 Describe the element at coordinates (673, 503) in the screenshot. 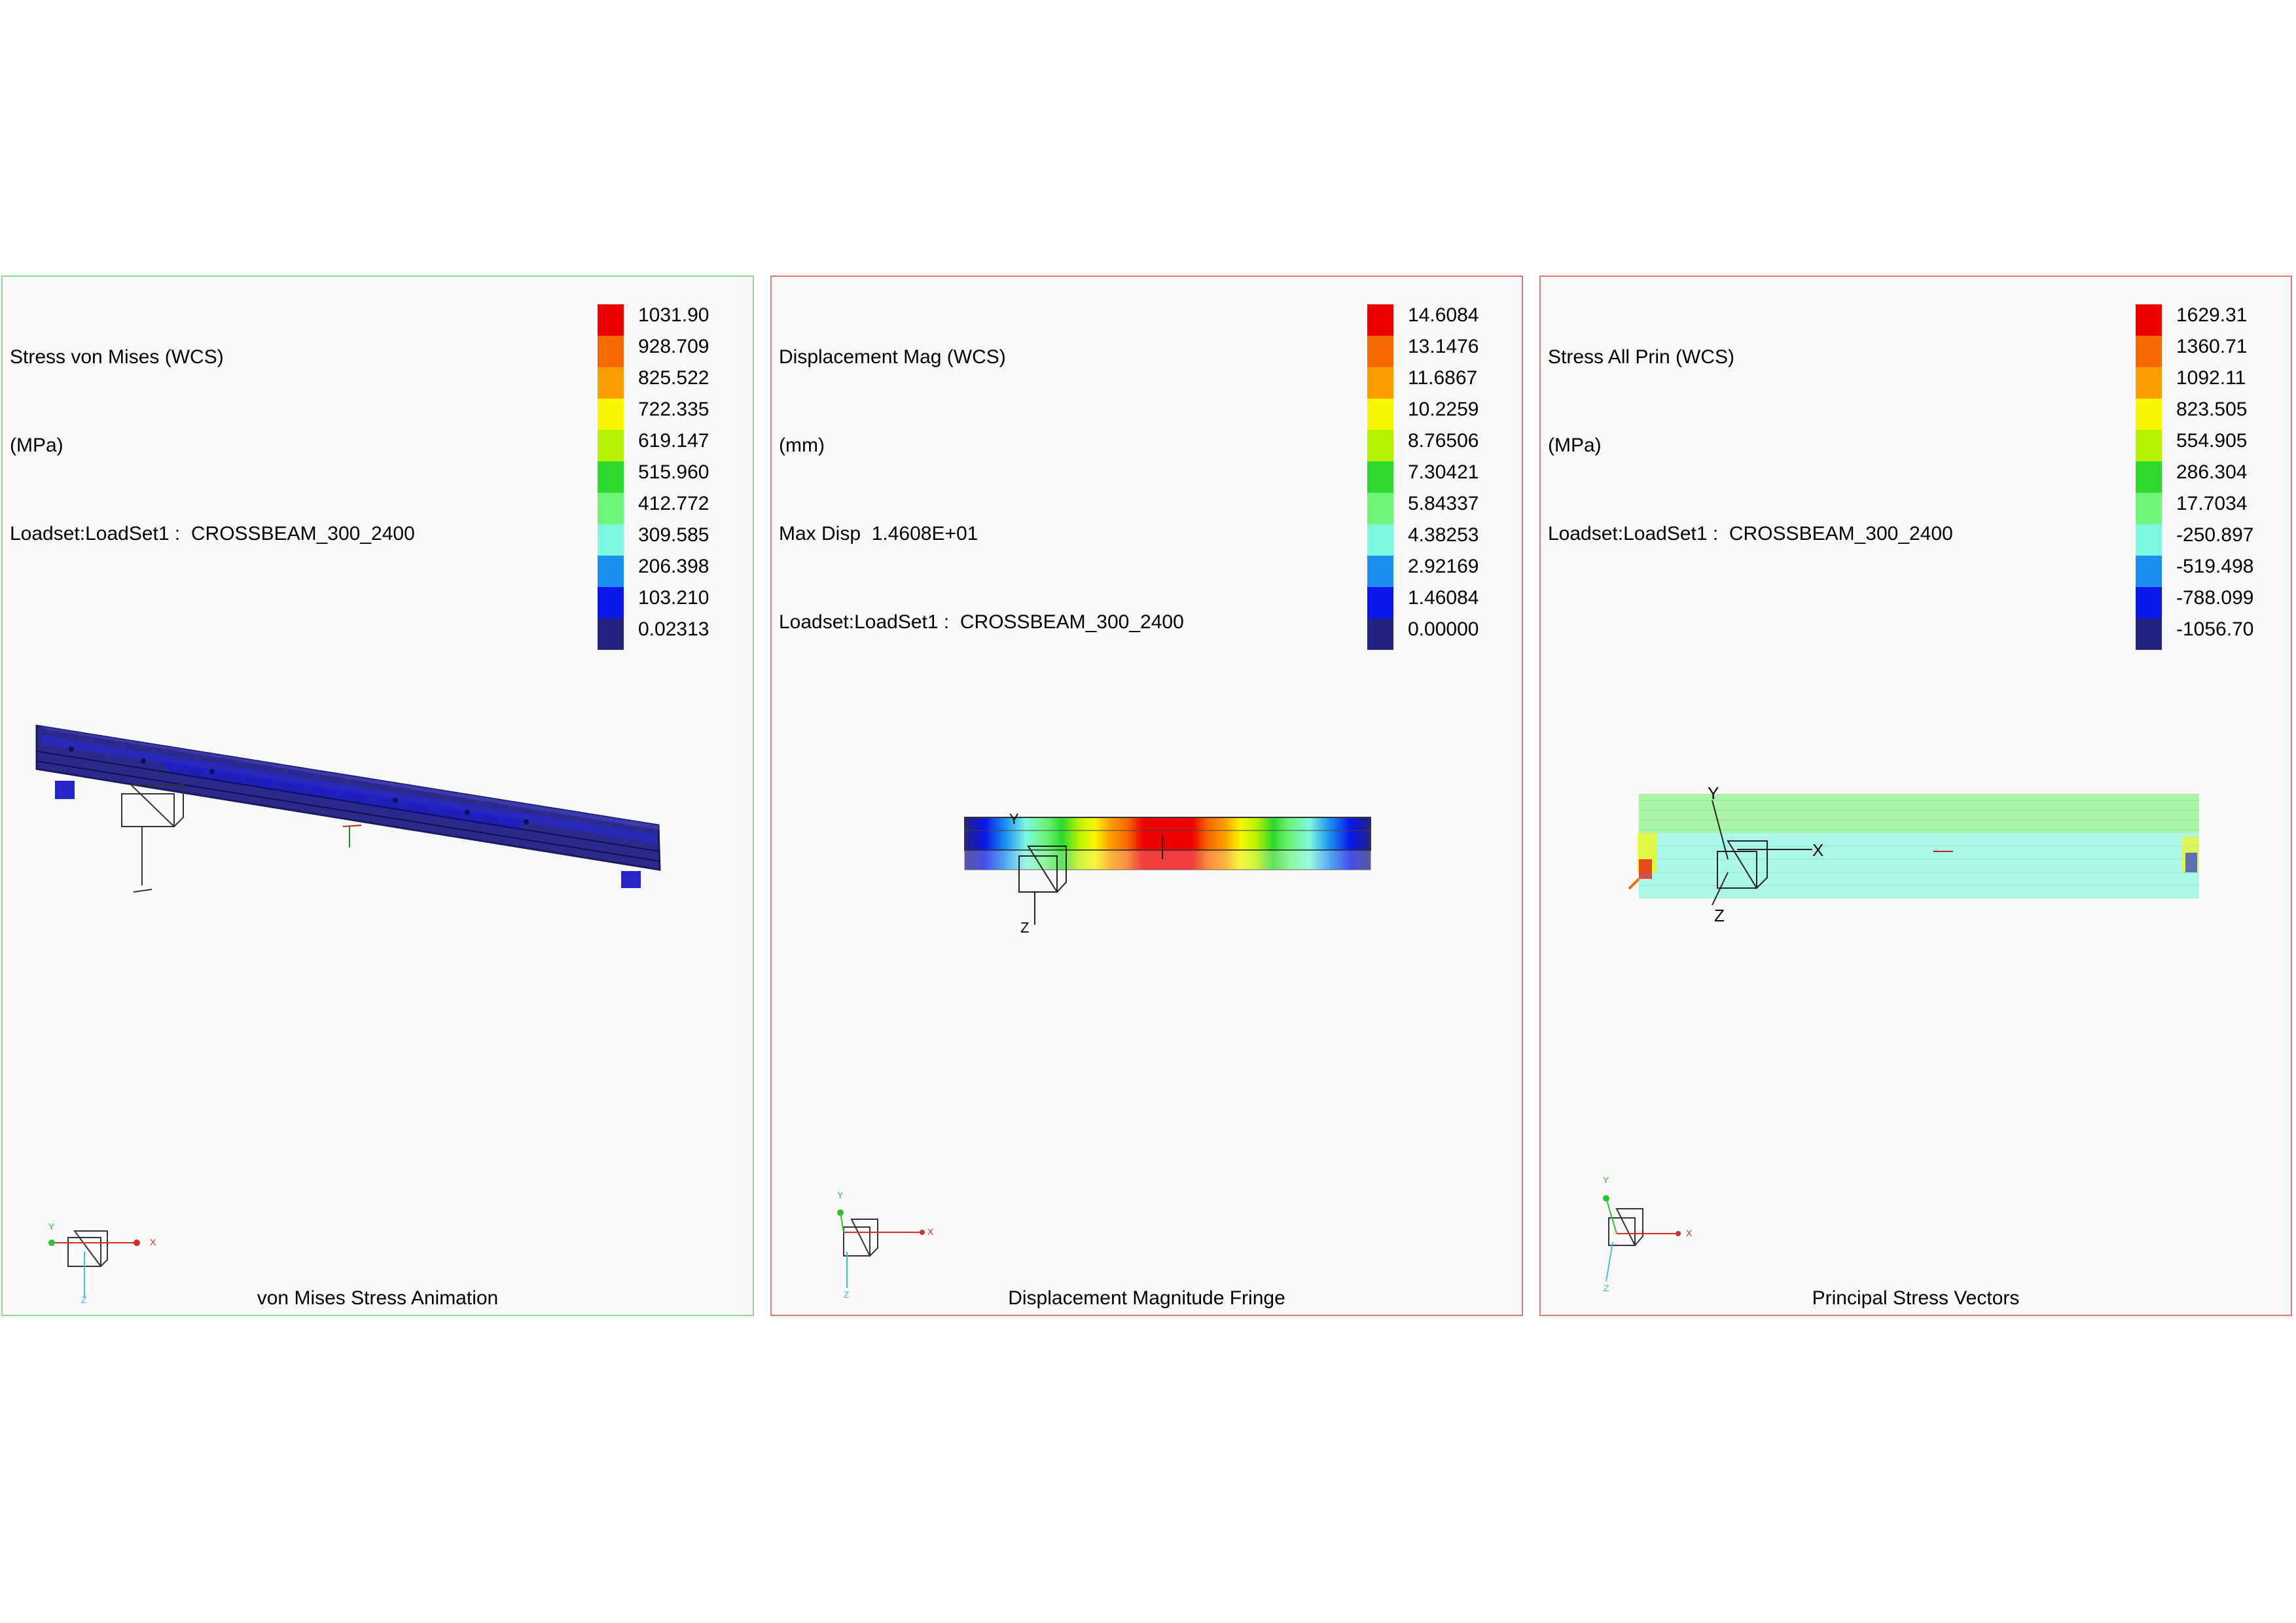

I see `legend-value: 412.772` at that location.